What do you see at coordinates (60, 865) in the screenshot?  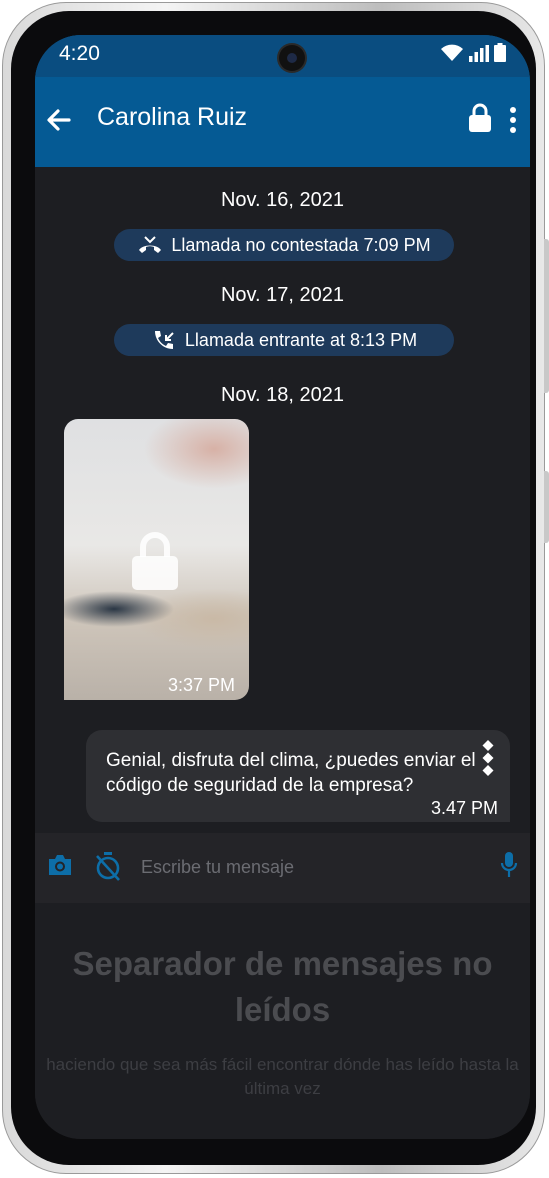 I see `camera-icon` at bounding box center [60, 865].